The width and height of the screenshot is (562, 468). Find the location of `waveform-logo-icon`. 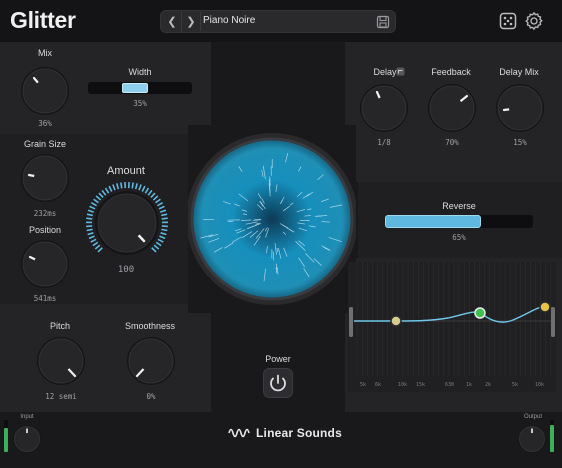

waveform-logo-icon is located at coordinates (239, 433).